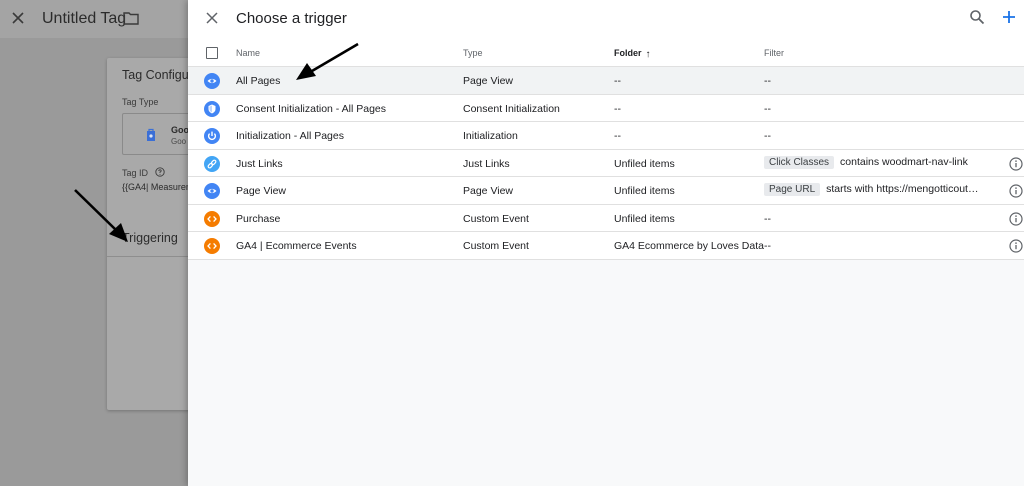 The image size is (1024, 486). Describe the element at coordinates (248, 53) in the screenshot. I see `column-name: Name` at that location.